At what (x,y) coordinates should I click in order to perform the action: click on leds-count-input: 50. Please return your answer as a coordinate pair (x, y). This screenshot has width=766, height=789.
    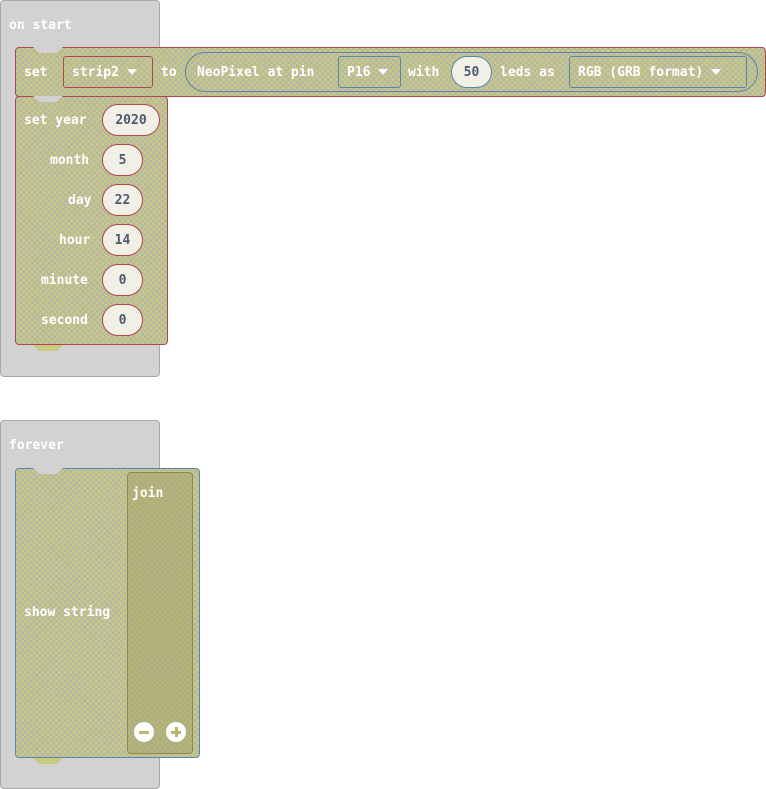
    Looking at the image, I should click on (471, 72).